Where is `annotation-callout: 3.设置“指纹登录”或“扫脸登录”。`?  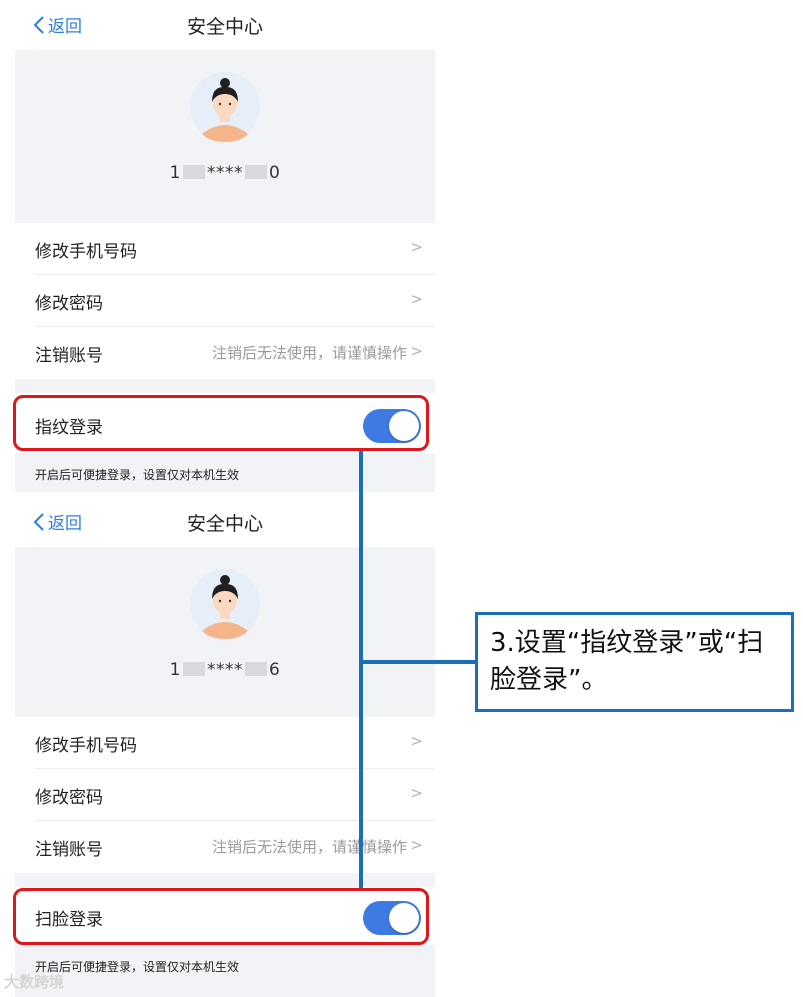
annotation-callout: 3.设置“指纹登录”或“扫脸登录”。 is located at coordinates (634, 662).